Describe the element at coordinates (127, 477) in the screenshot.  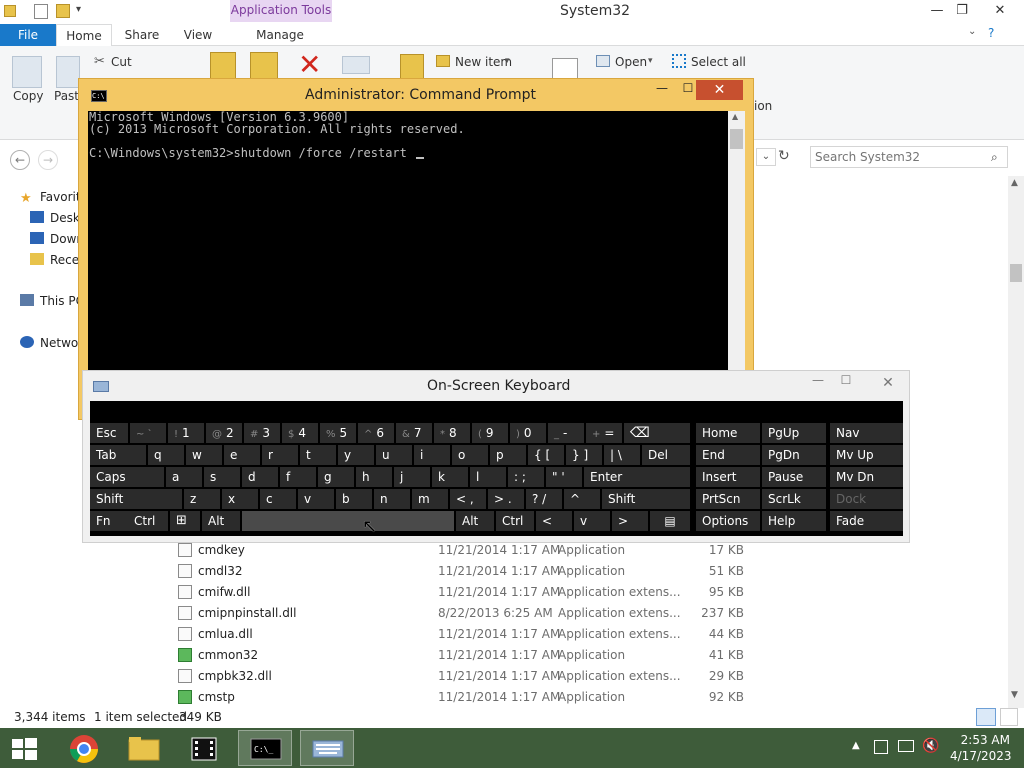
I see `key-caps: Caps` at that location.